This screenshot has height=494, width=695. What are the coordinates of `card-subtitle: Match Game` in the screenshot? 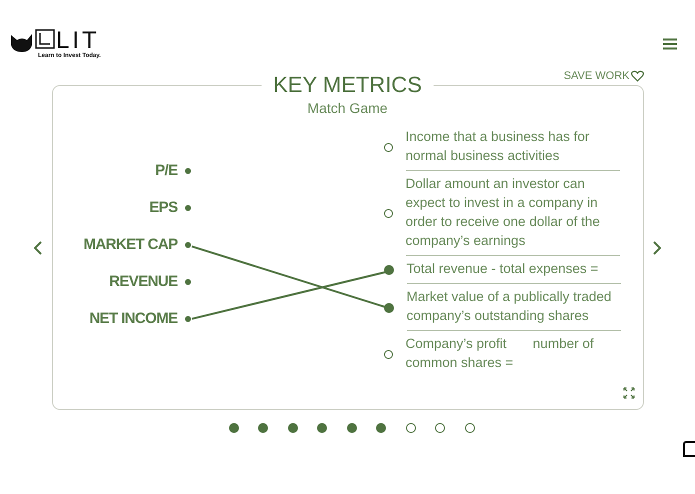 It's located at (347, 108).